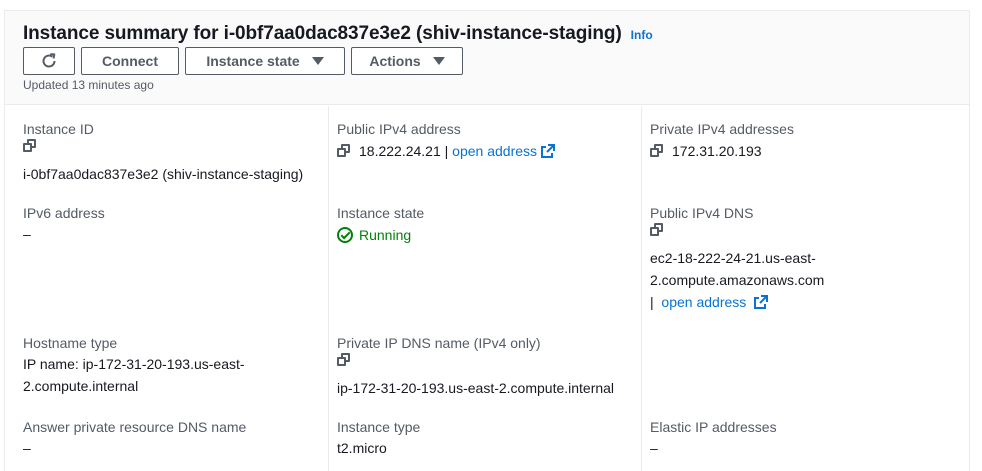  What do you see at coordinates (88, 85) in the screenshot?
I see `updated-timestamp: Updated 13 minutes ago` at bounding box center [88, 85].